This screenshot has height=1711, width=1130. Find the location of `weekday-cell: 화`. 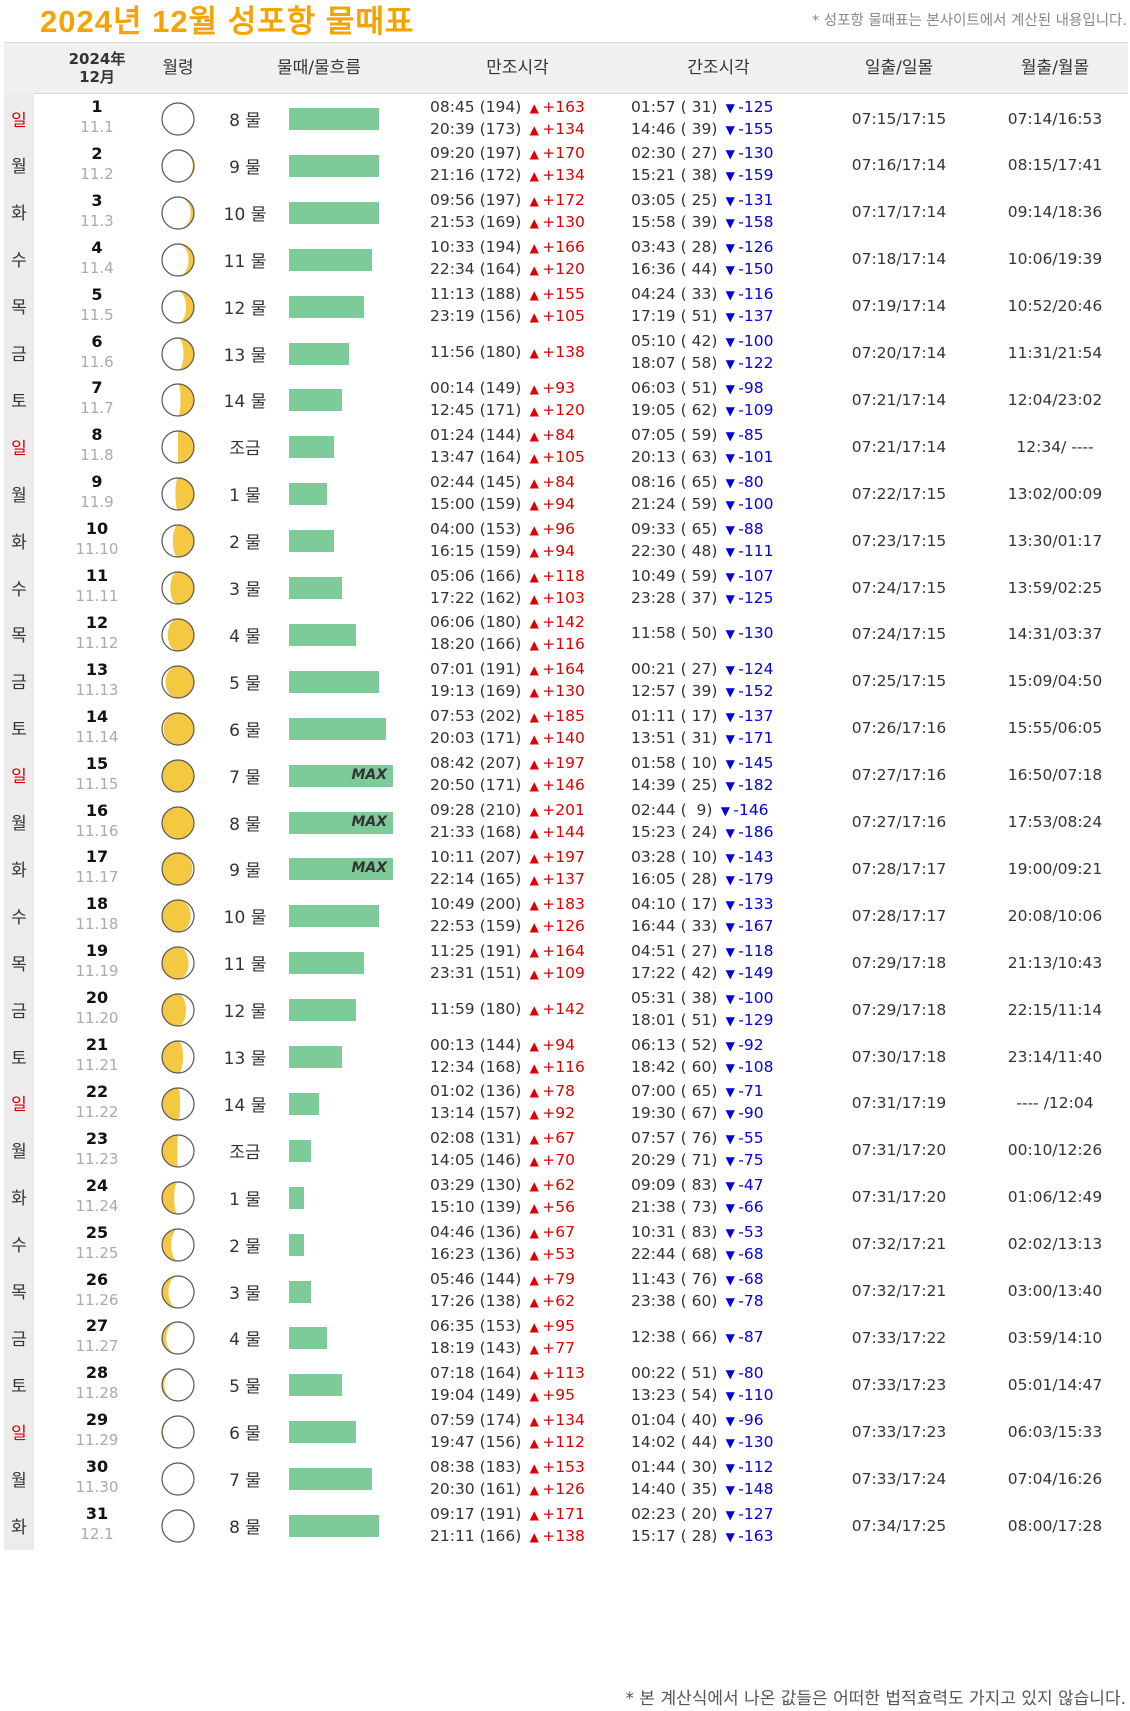

weekday-cell: 화 is located at coordinates (19, 1197).